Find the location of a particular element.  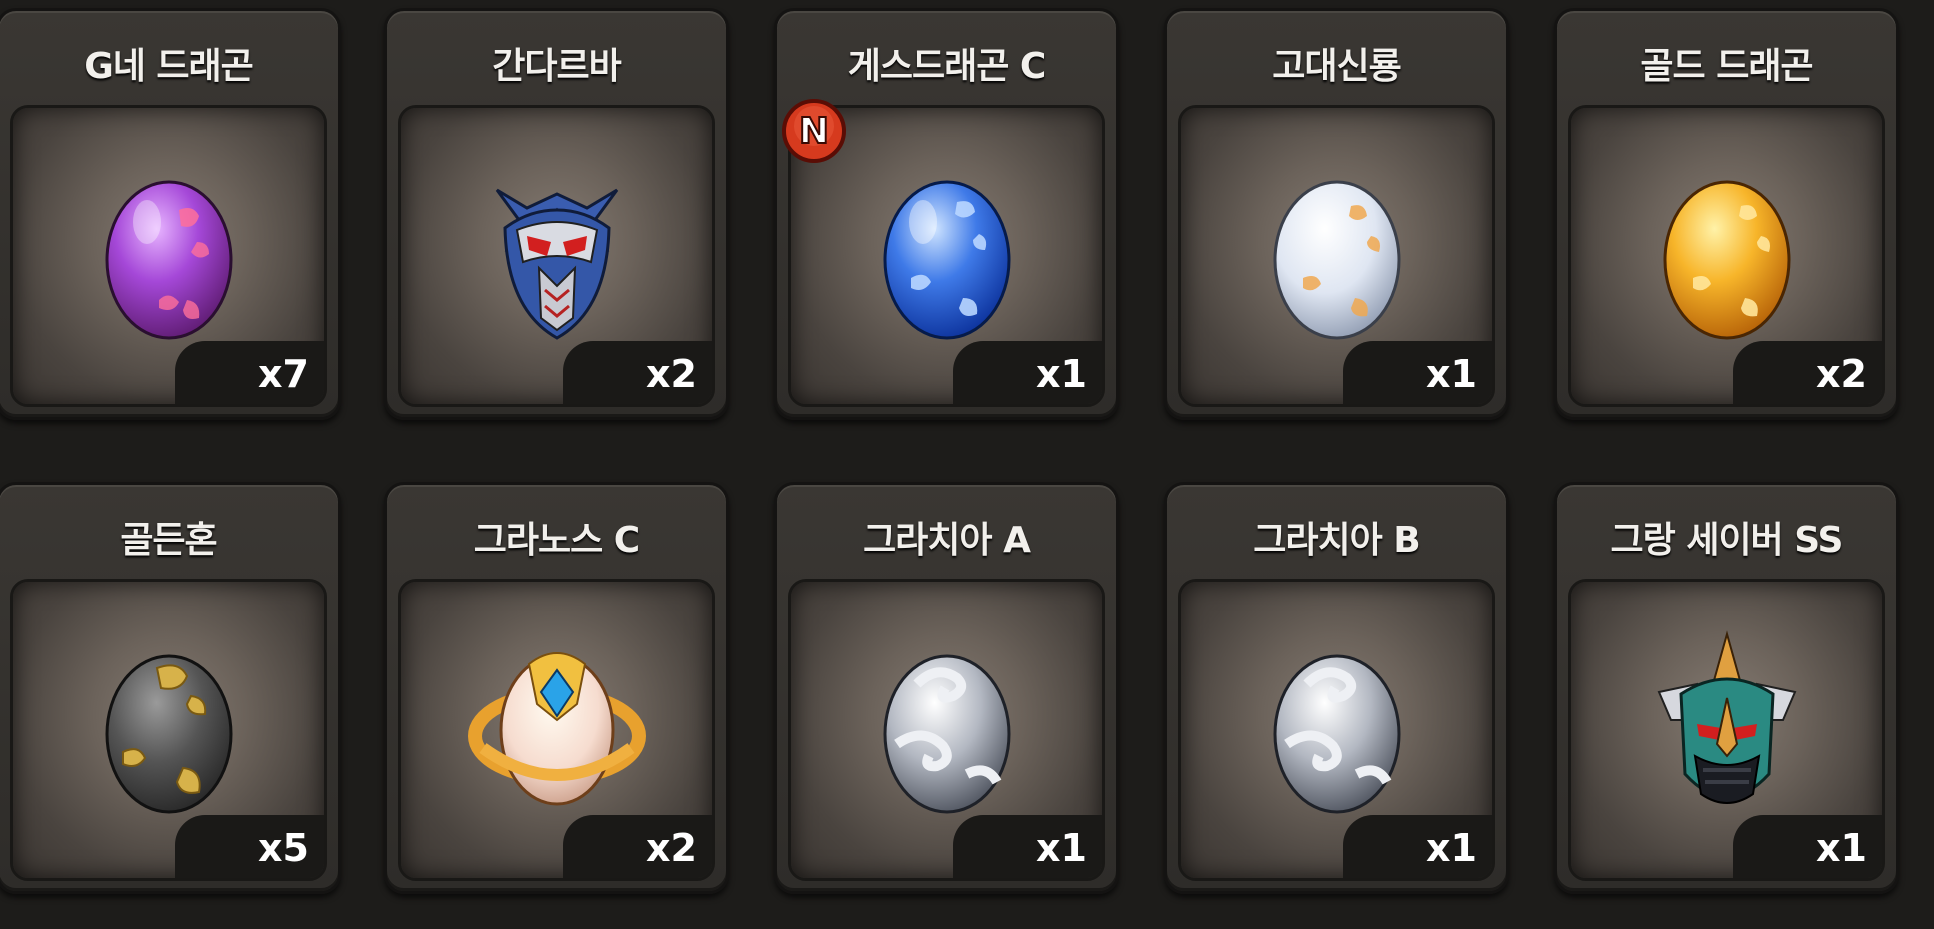

item-card-gracia-a: 그라치아 A x1 is located at coordinates (946, 688).